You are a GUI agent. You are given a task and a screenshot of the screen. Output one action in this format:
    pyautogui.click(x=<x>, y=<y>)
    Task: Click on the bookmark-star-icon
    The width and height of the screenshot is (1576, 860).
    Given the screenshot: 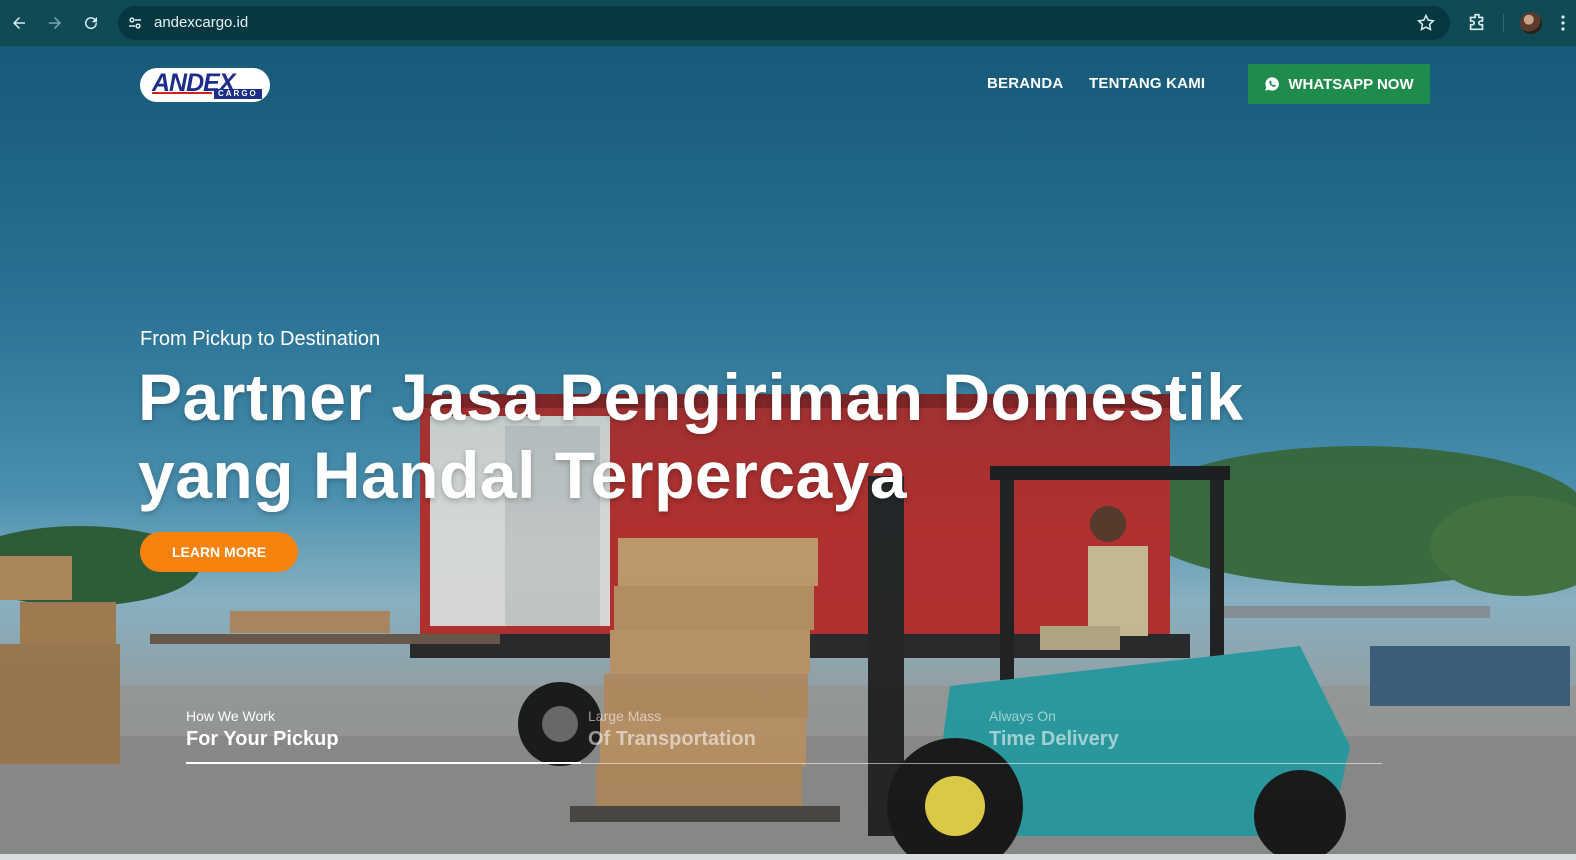 What is the action you would take?
    pyautogui.click(x=1426, y=23)
    